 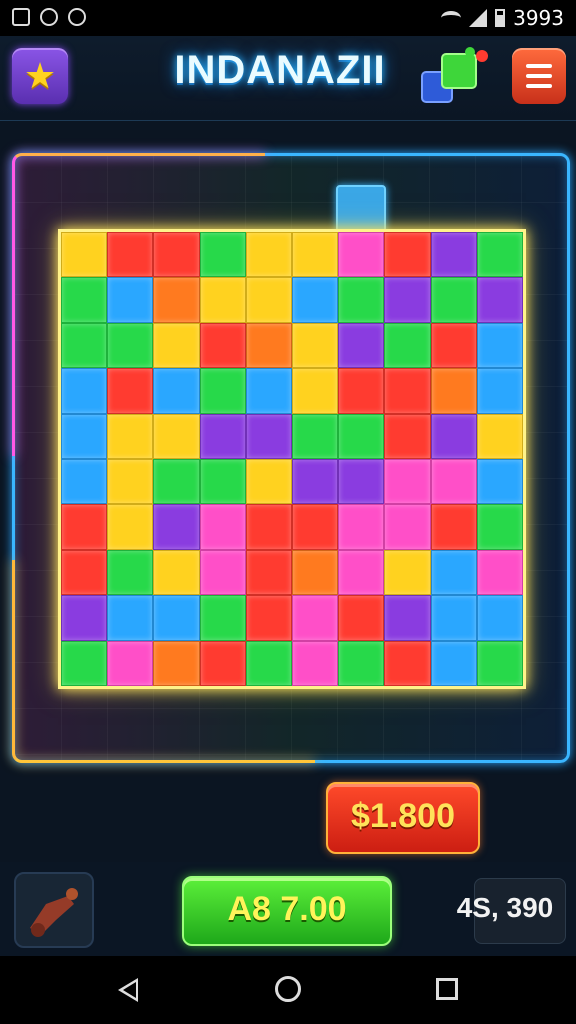 I want to click on price-button: $1.800, so click(x=403, y=818).